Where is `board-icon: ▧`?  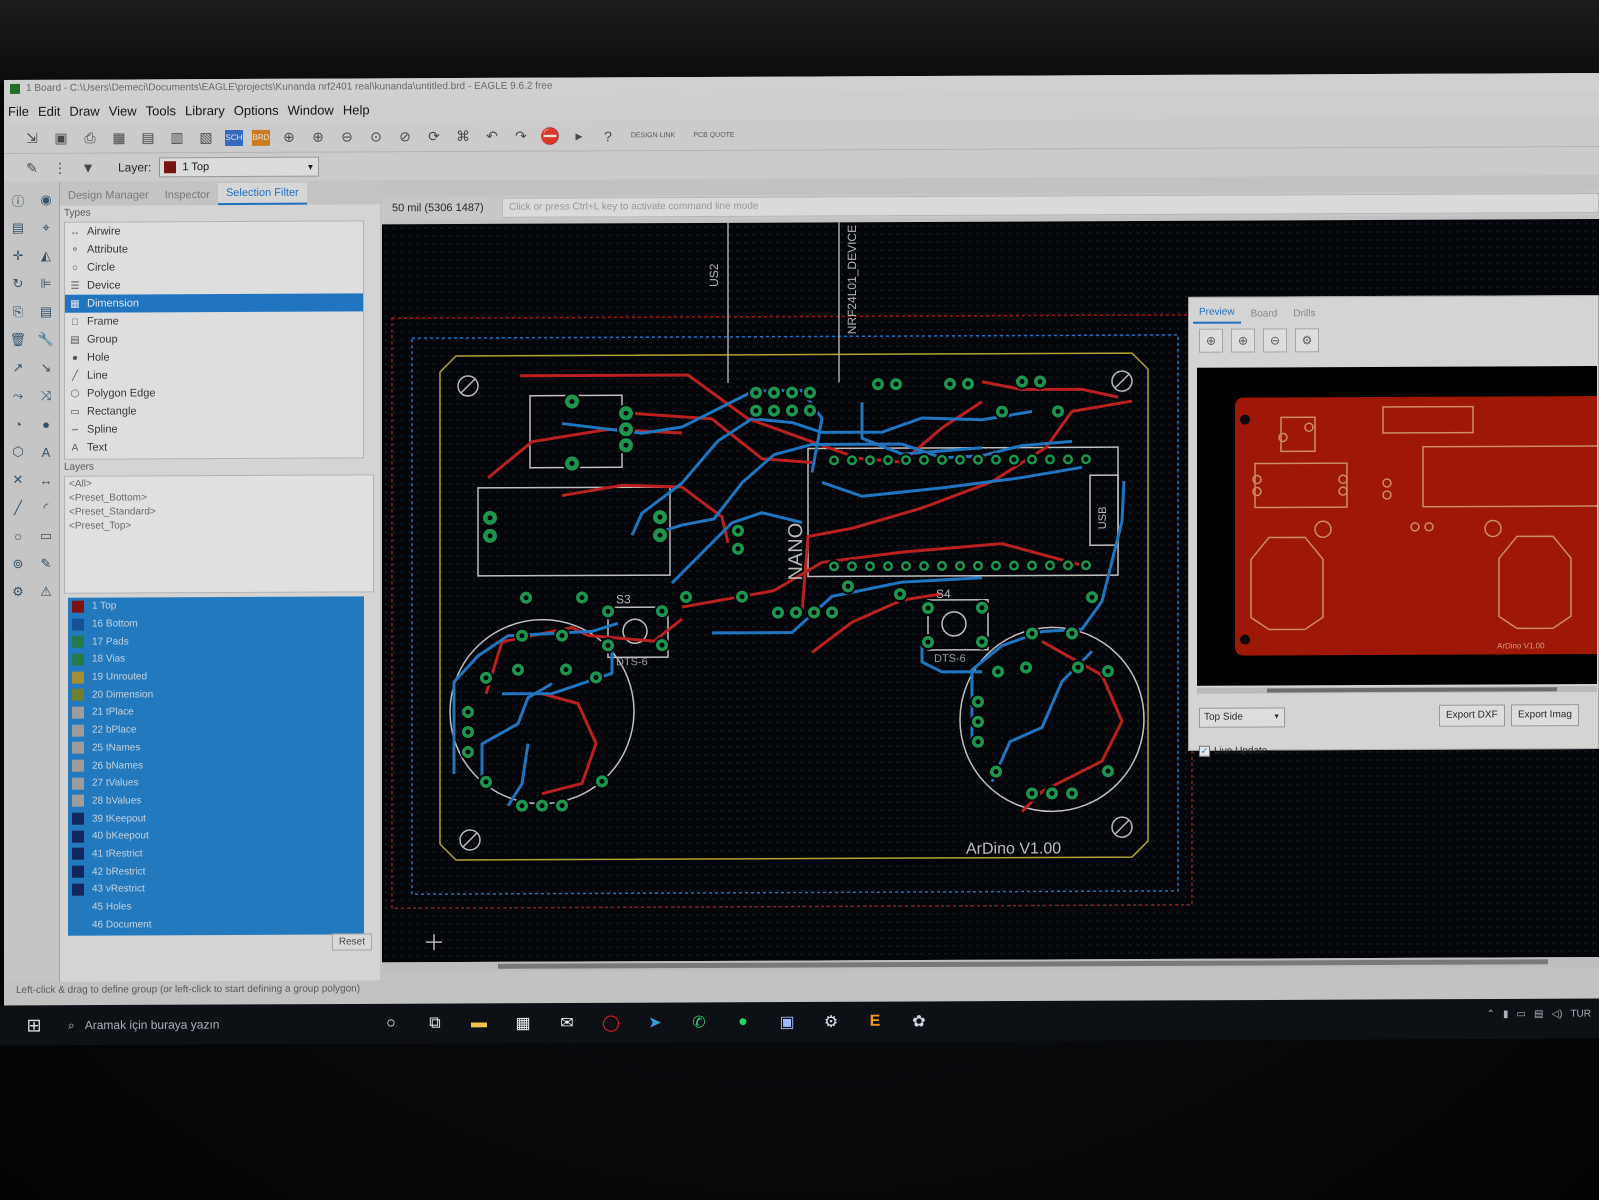 board-icon: ▧ is located at coordinates (206, 138).